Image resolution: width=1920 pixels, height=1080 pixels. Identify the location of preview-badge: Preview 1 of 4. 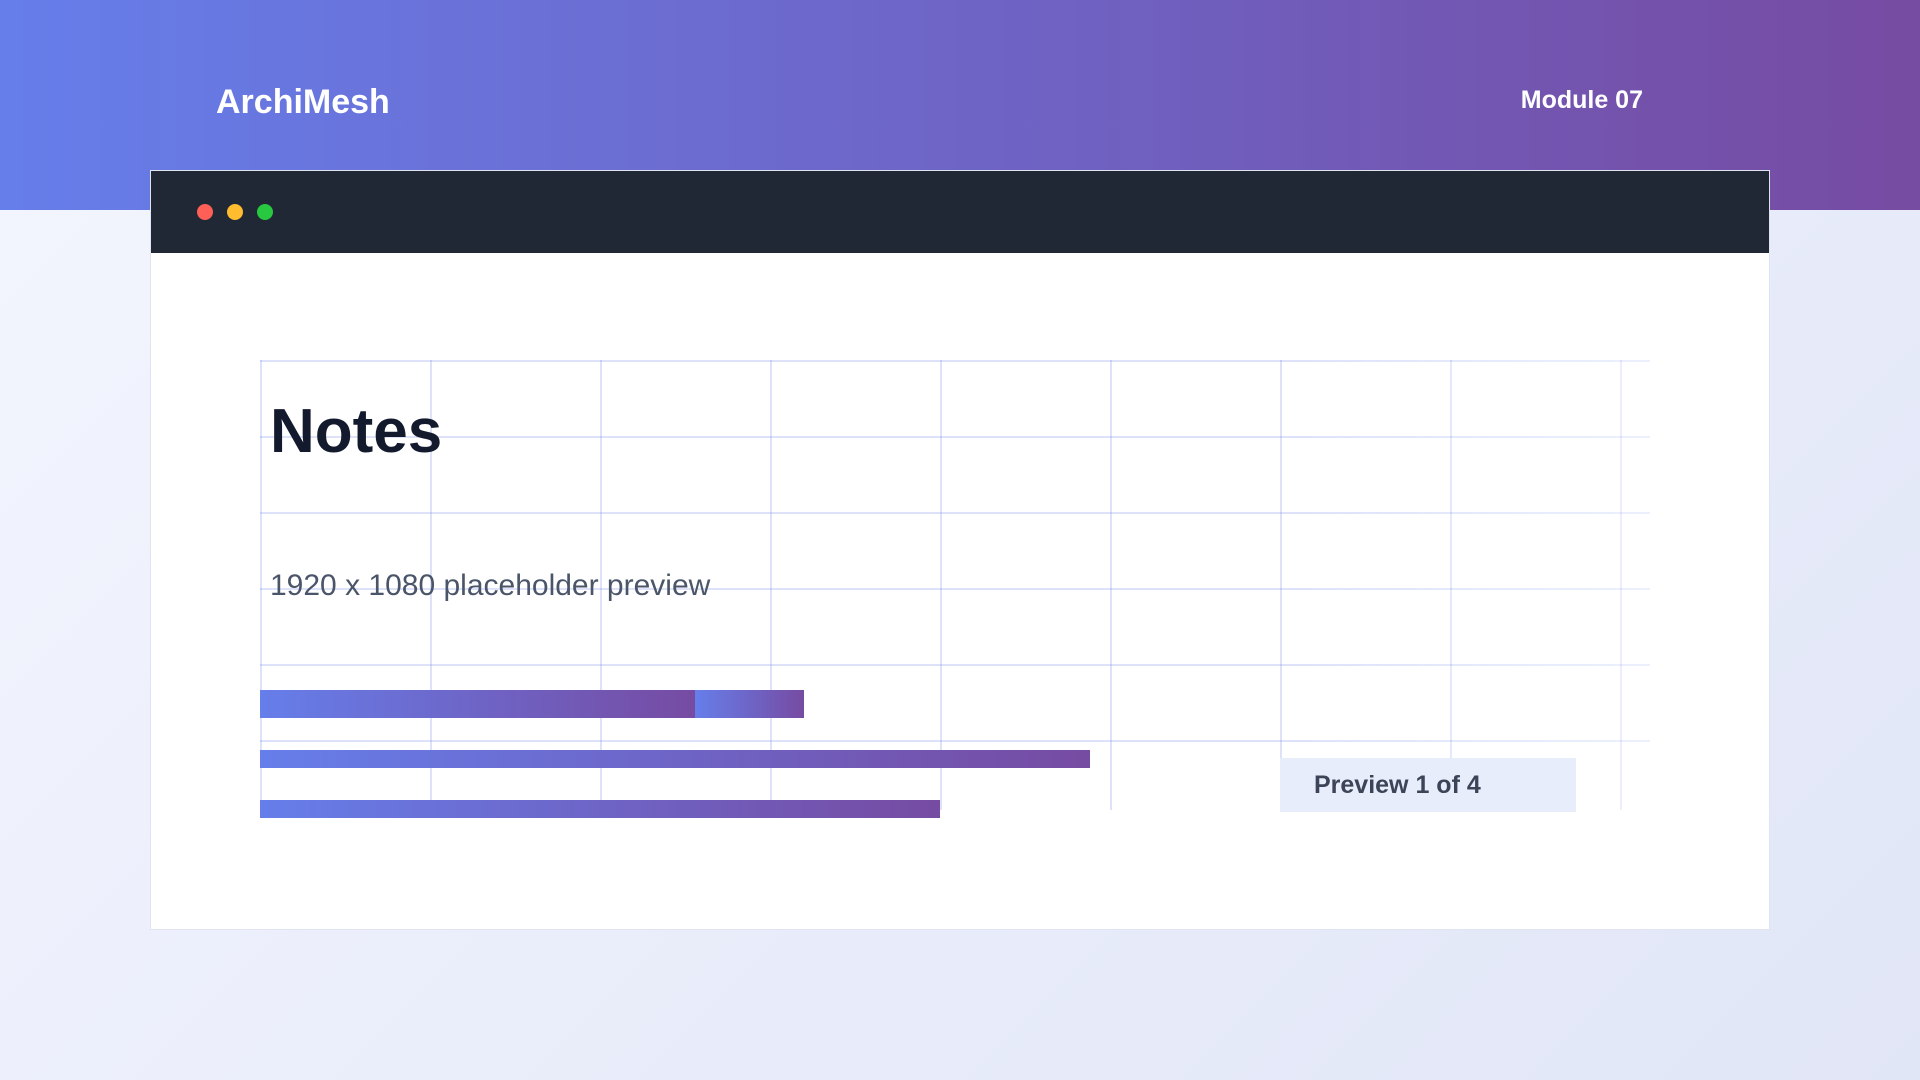
(1428, 785).